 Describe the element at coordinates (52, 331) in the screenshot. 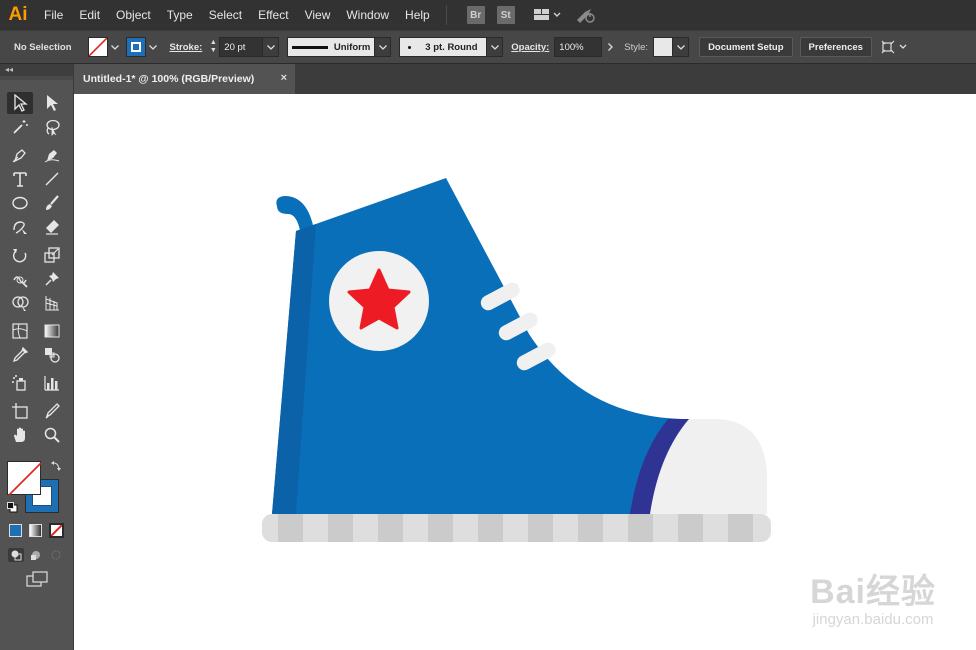

I see `gradient-tool` at that location.